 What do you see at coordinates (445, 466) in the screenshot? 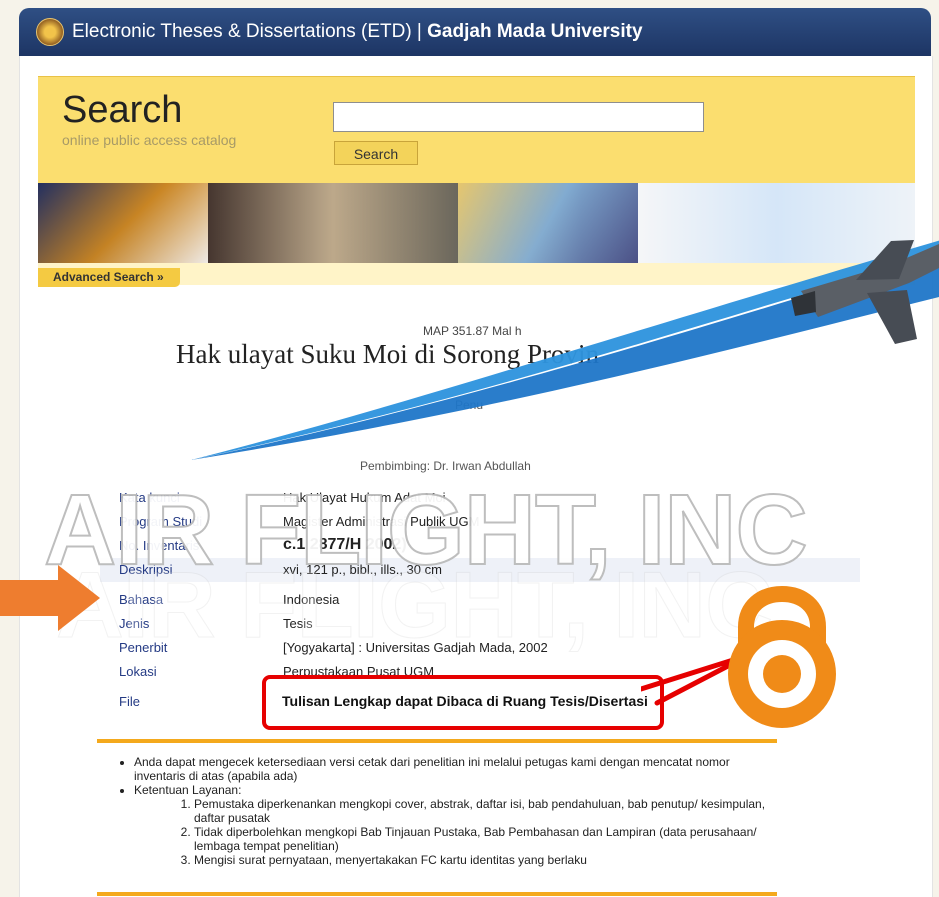
I see `supervisor-line: Pembimbing: Dr. Irwan Abdullah` at bounding box center [445, 466].